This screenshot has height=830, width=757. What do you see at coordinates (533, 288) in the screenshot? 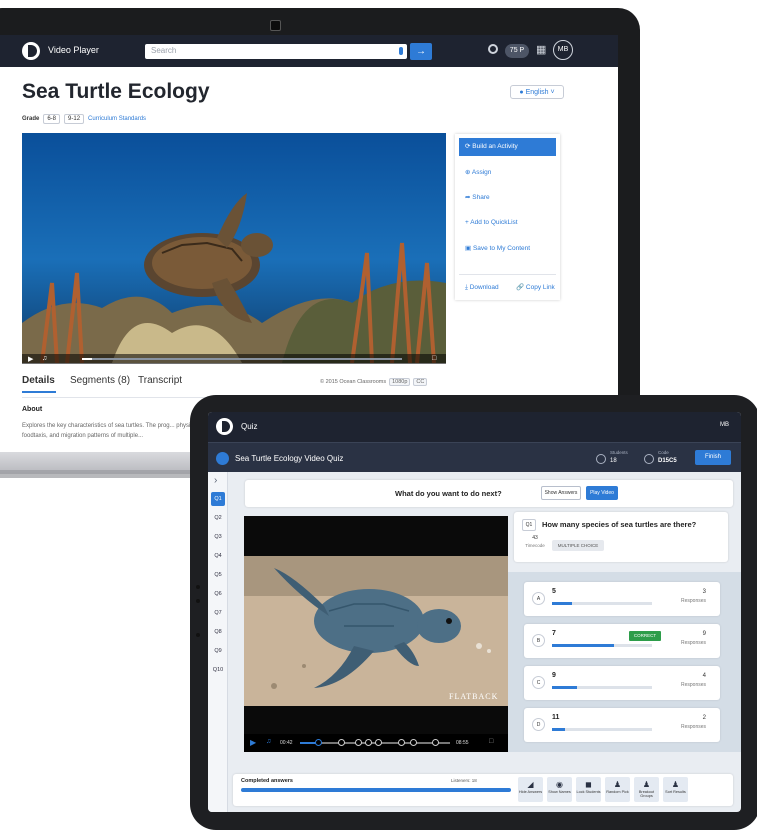
I see `copy-link-button: 🔗 Copy Link` at bounding box center [533, 288].